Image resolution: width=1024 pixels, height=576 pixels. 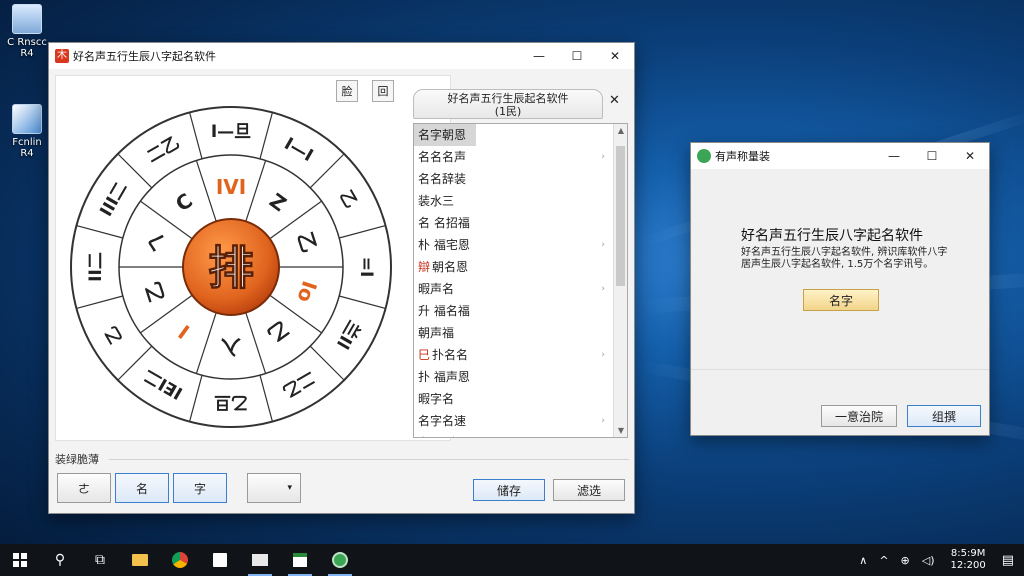 I want to click on clock: 8:5:9M 12:200, so click(x=968, y=560).